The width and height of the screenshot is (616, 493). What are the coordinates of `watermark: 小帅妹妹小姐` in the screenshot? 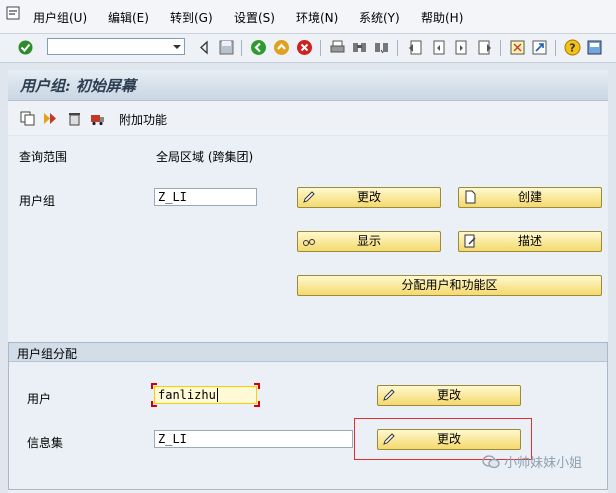 It's located at (532, 461).